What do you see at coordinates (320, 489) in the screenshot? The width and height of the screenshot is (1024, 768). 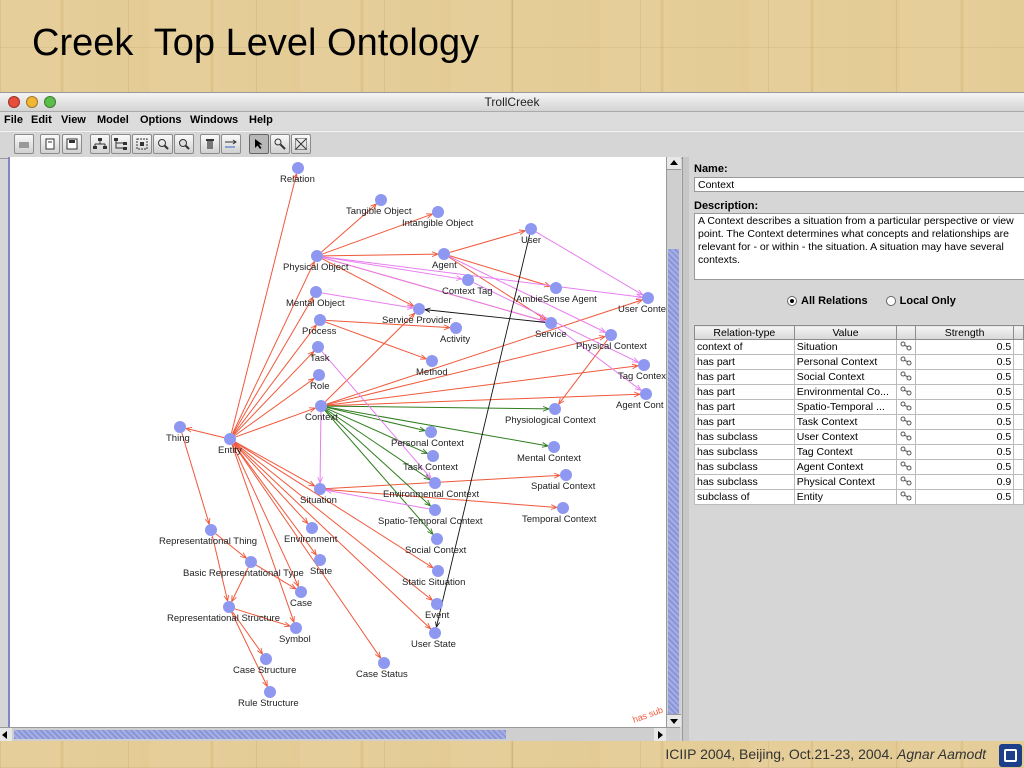 I see `node-situation` at bounding box center [320, 489].